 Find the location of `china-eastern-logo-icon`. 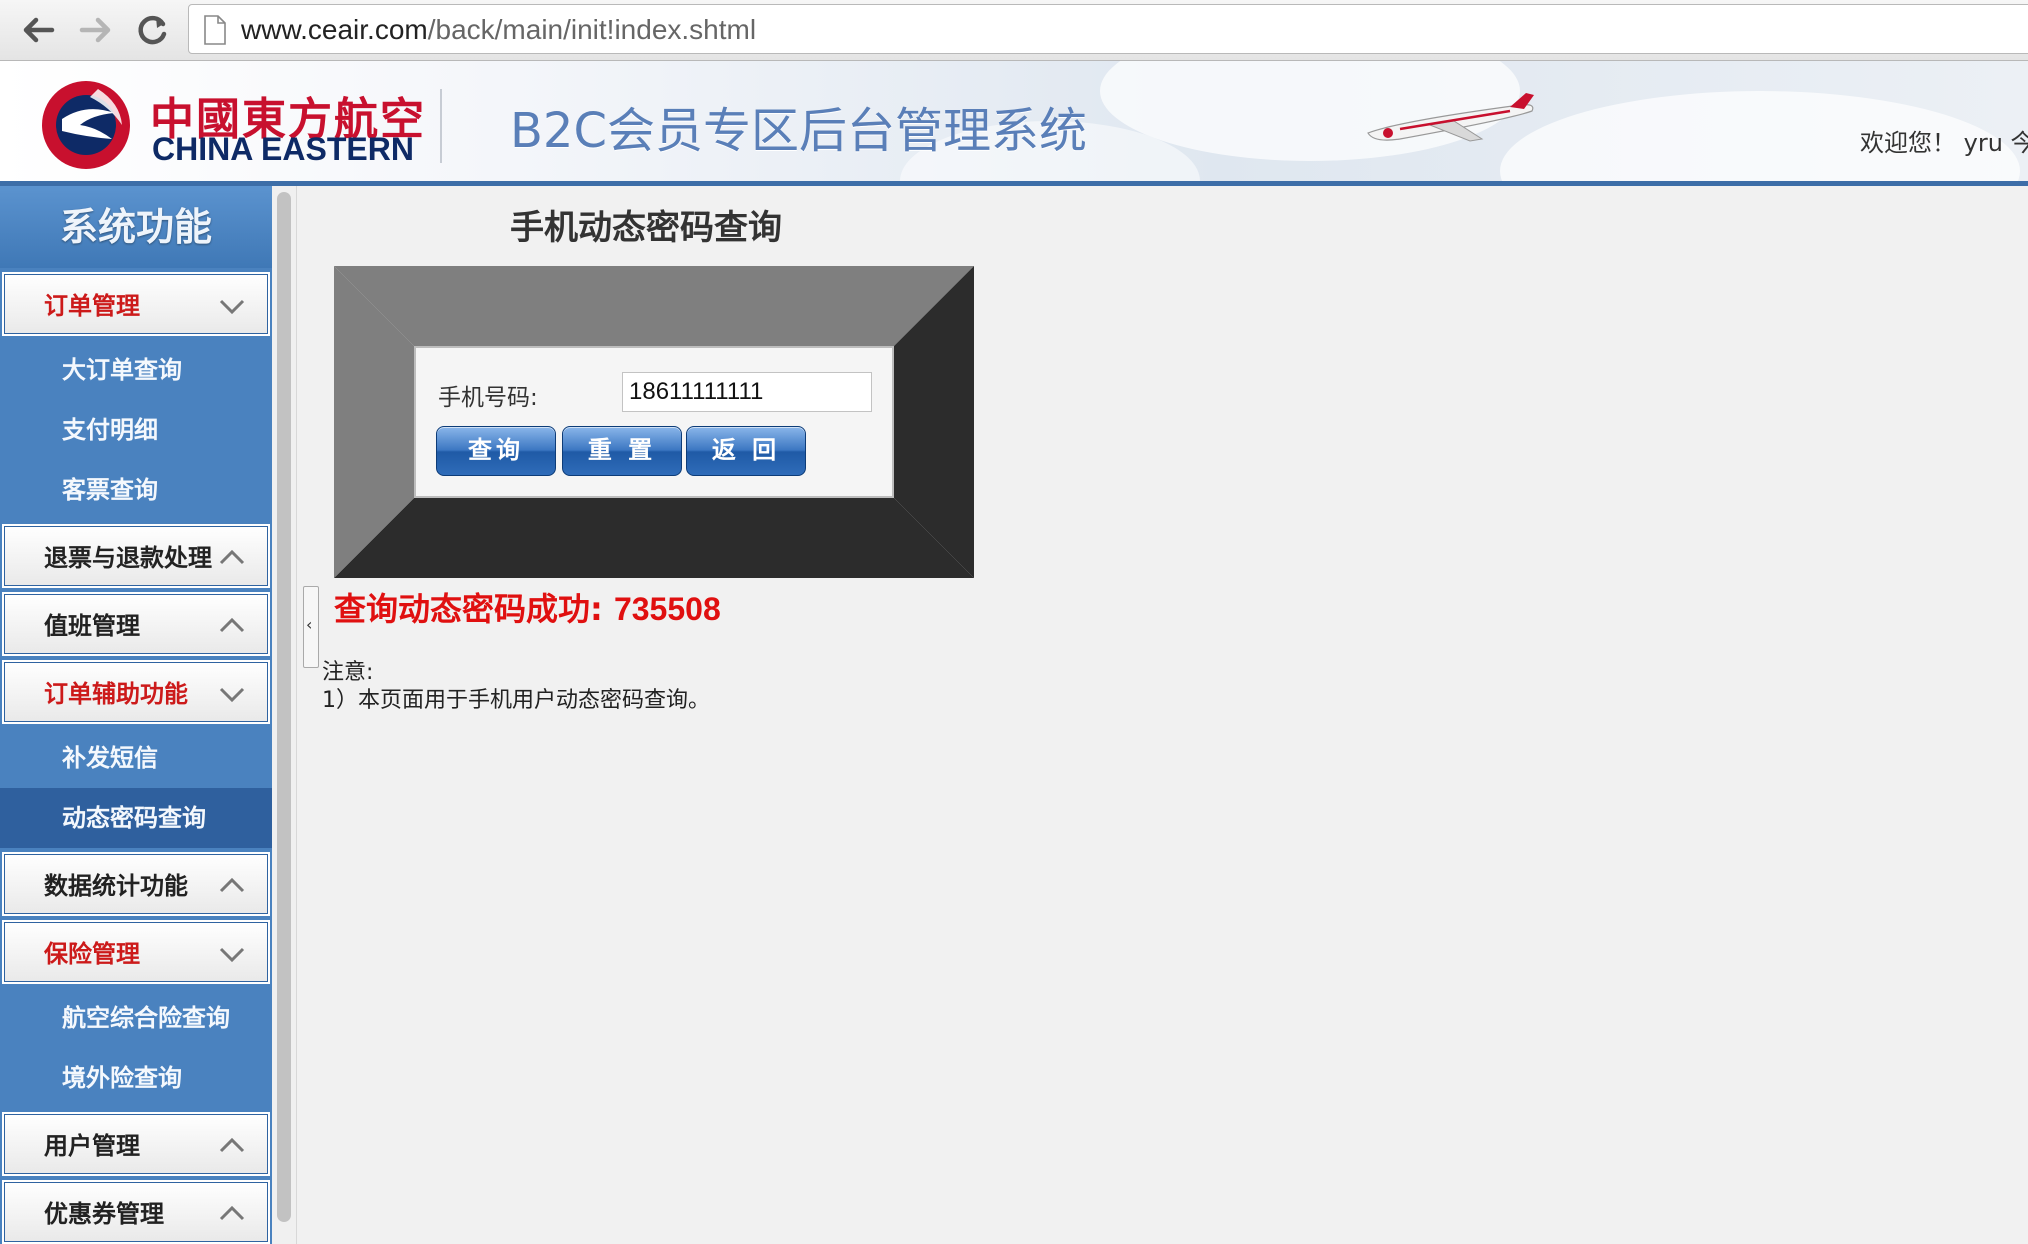

china-eastern-logo-icon is located at coordinates (86, 125).